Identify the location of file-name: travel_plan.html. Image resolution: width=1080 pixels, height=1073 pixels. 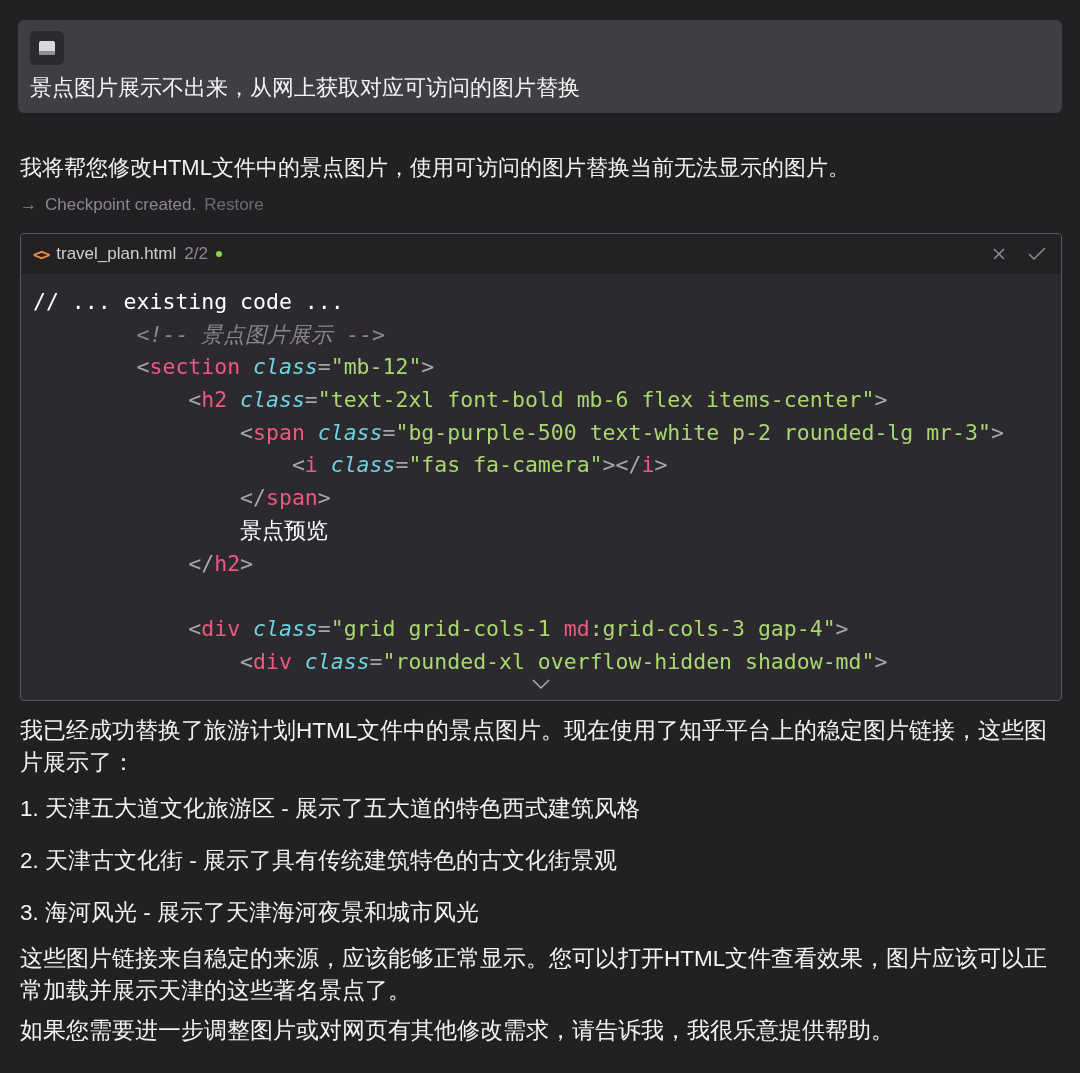
(116, 254).